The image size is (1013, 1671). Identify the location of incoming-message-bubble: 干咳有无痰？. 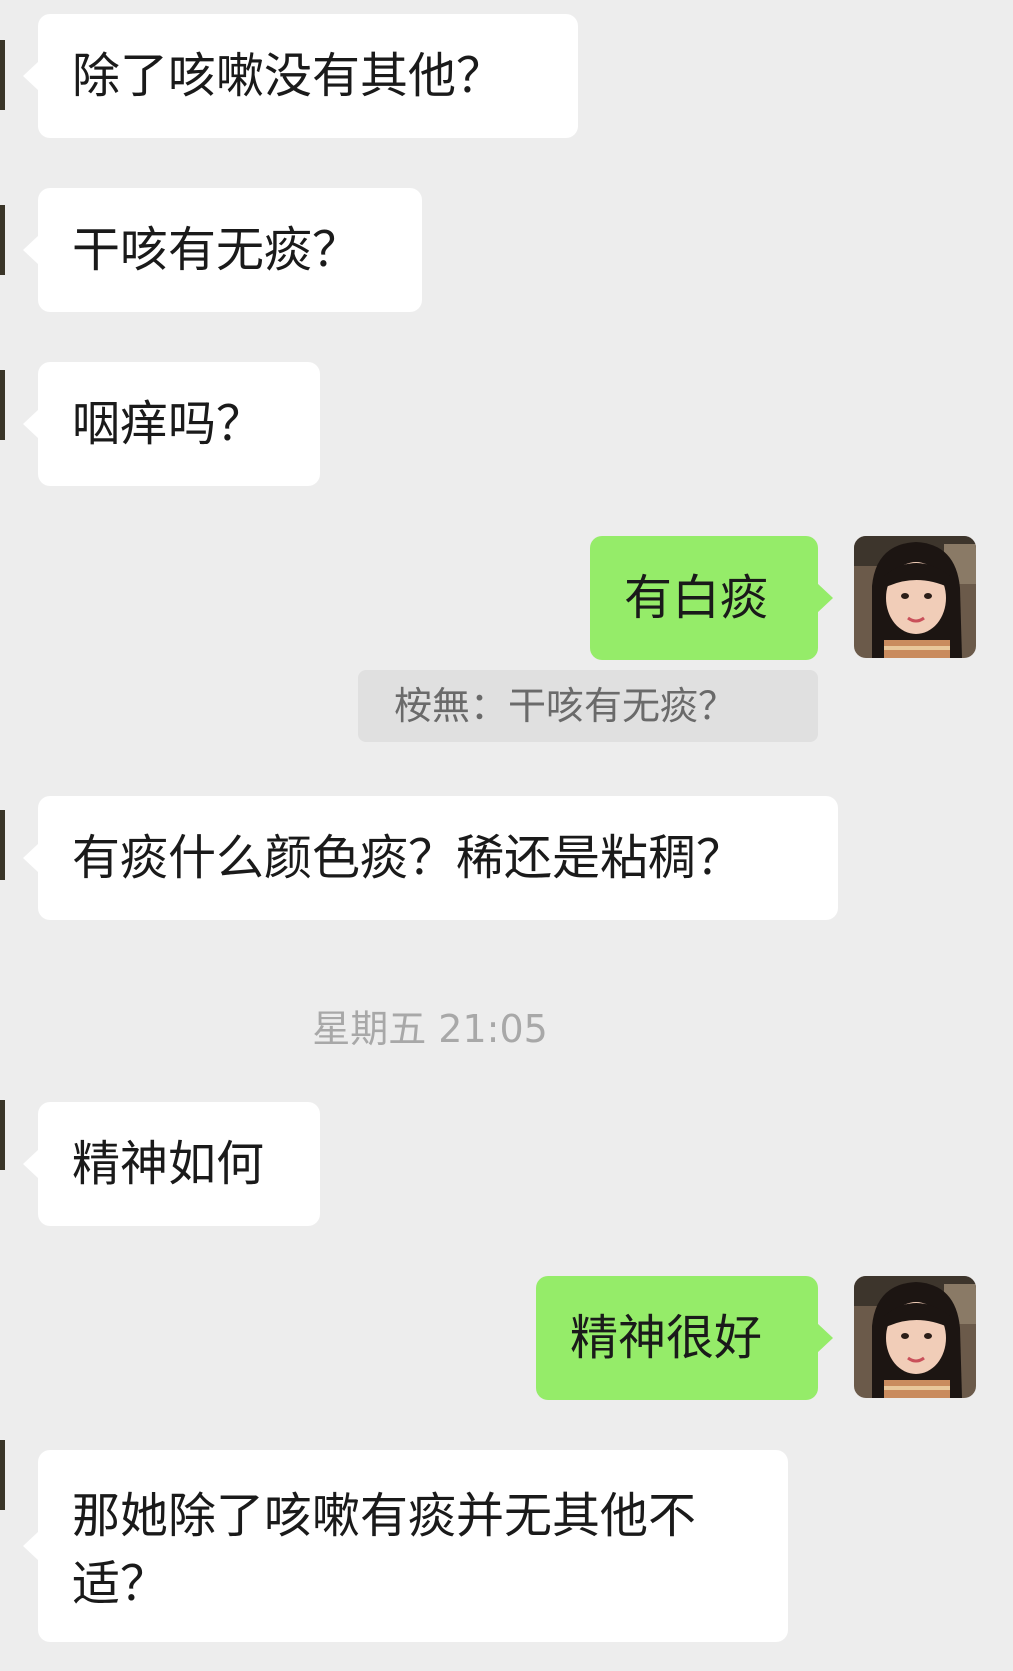
(222, 250).